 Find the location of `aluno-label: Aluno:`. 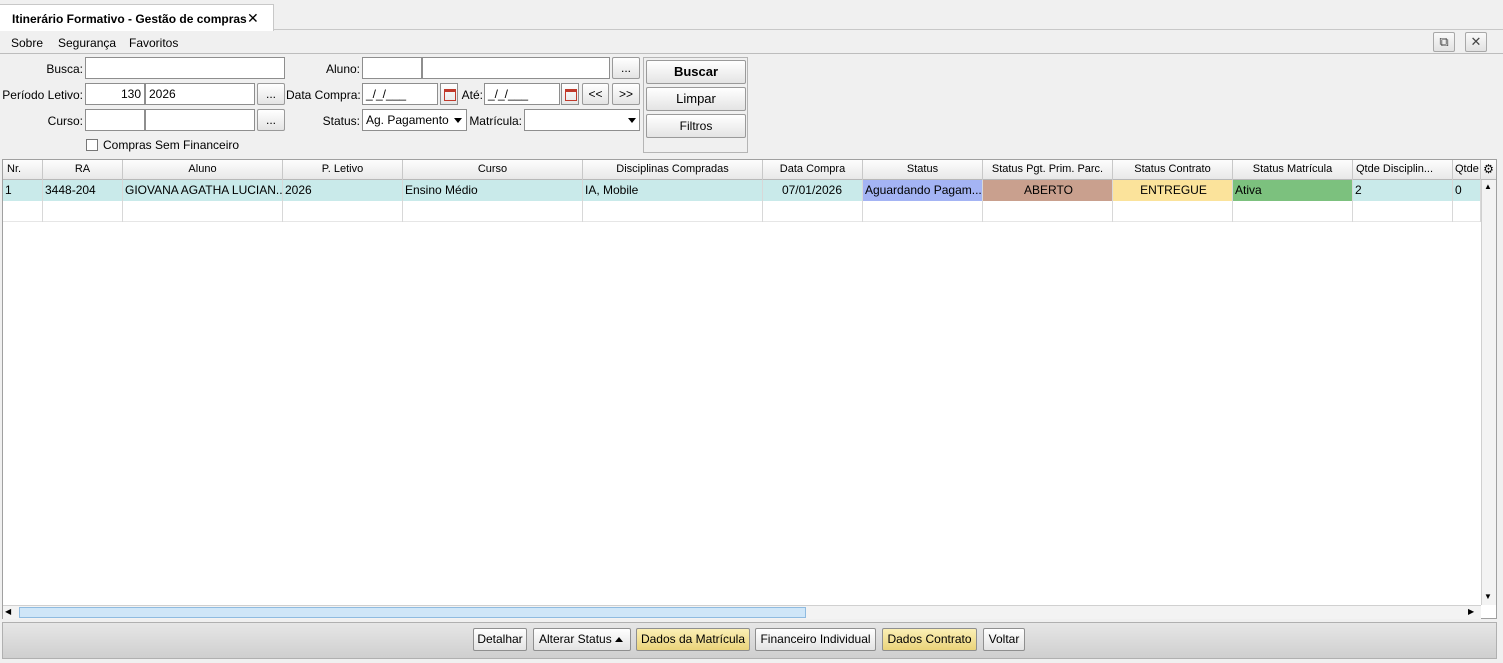

aluno-label: Aluno: is located at coordinates (342, 69).